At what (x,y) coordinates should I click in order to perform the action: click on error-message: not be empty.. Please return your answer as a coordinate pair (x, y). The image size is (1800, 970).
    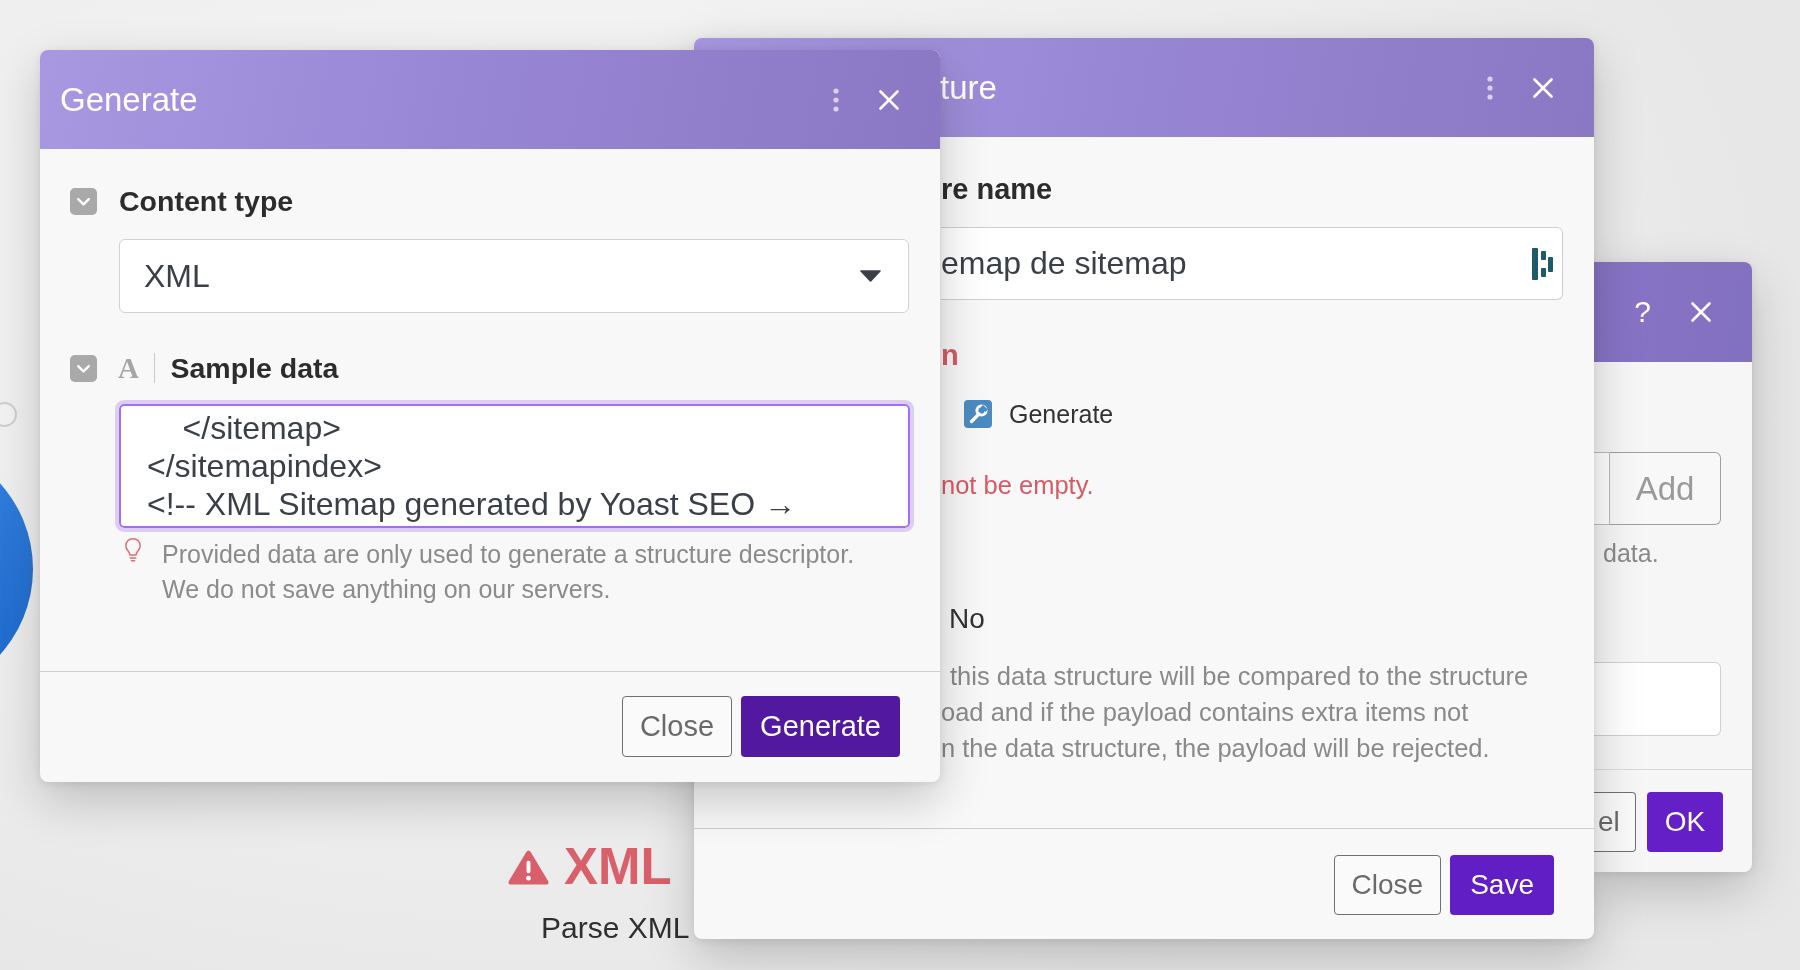
    Looking at the image, I should click on (1017, 485).